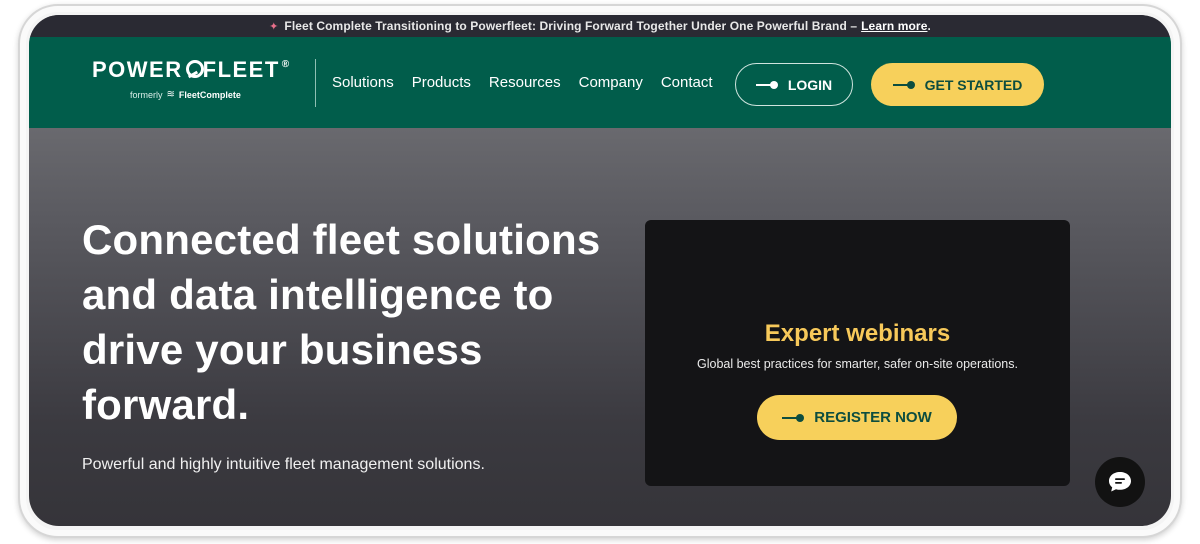 The image size is (1200, 544). What do you see at coordinates (611, 82) in the screenshot?
I see `nav-item-company: Company` at bounding box center [611, 82].